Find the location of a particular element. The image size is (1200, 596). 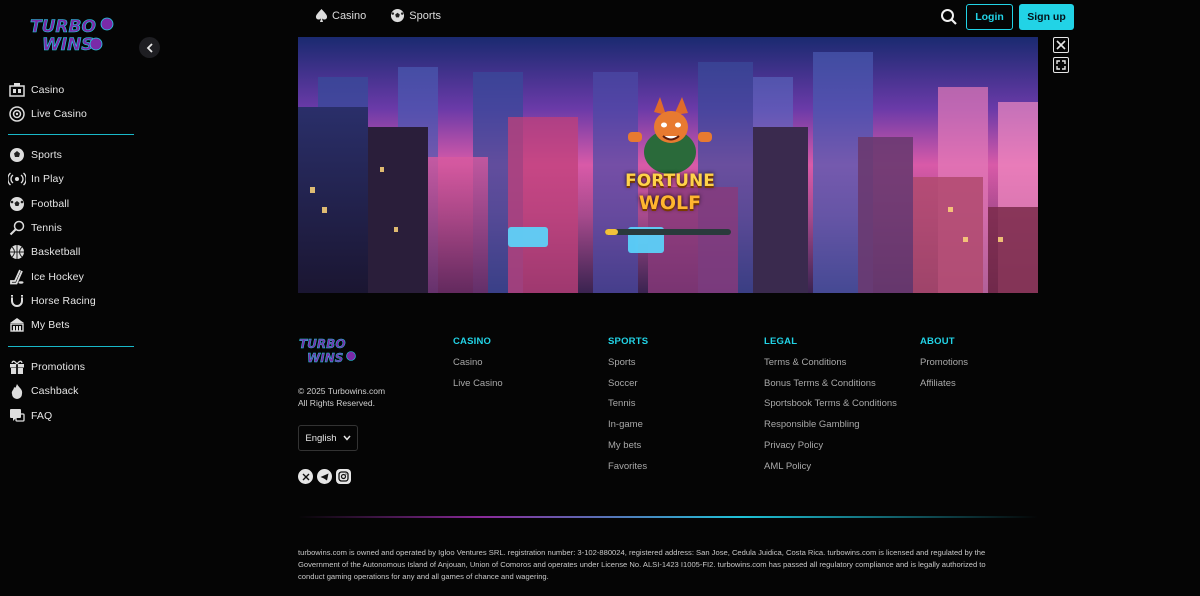

telegram-icon is located at coordinates (324, 476).